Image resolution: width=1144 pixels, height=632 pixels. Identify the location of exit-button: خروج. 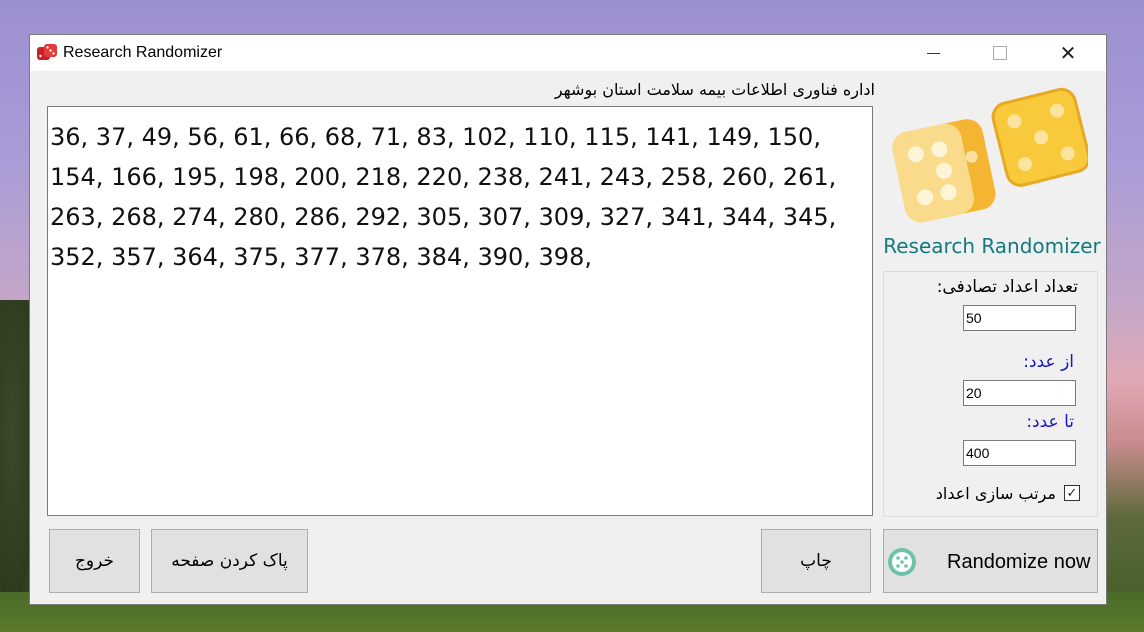
(94, 561).